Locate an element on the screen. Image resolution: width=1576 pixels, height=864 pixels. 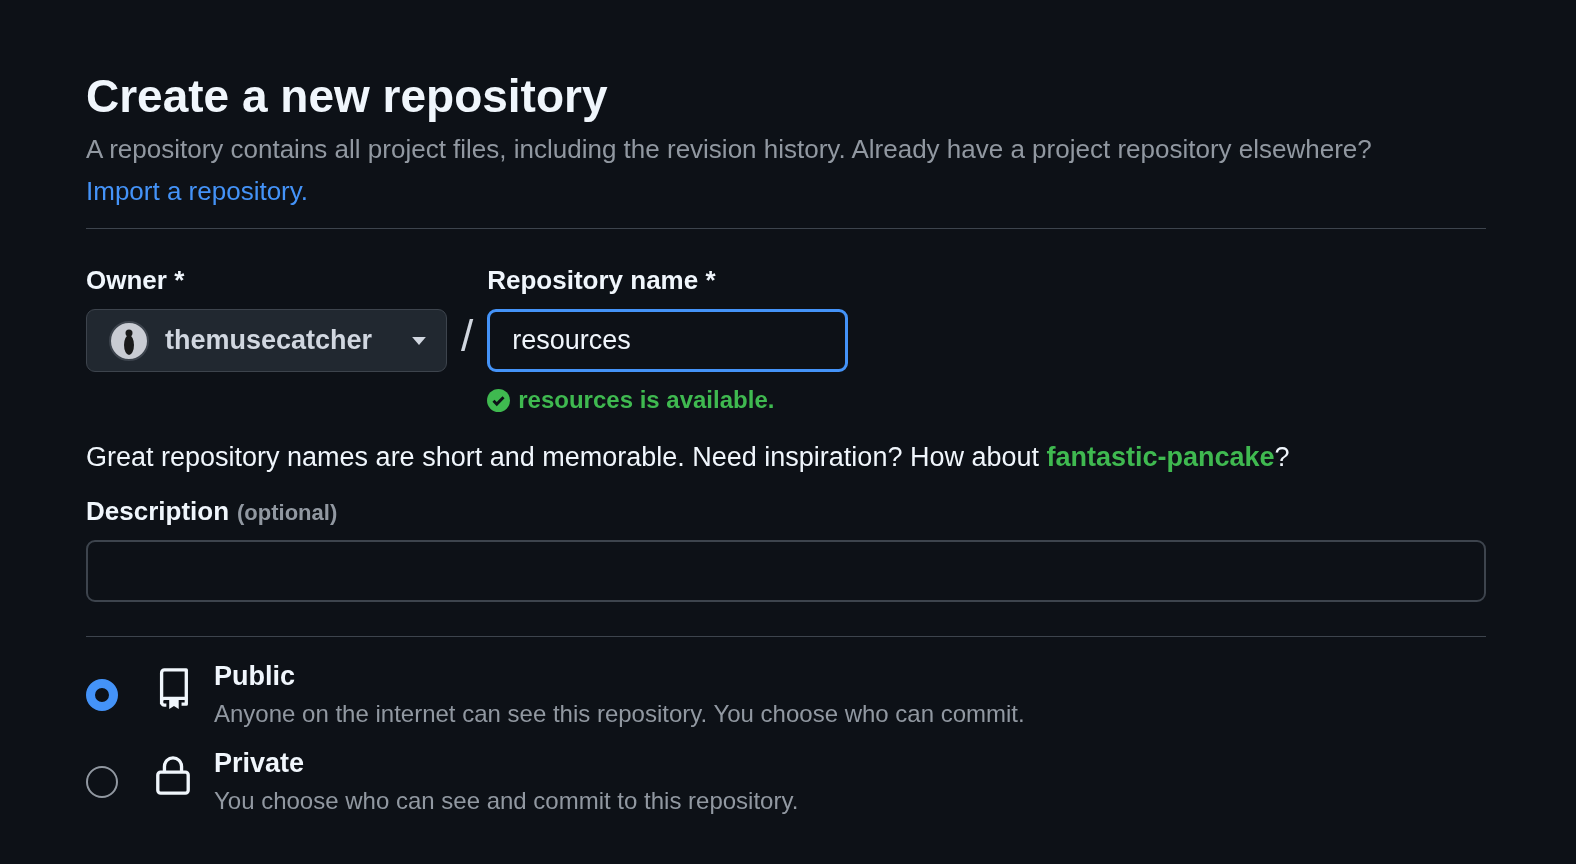
check-circle-icon is located at coordinates (499, 400).